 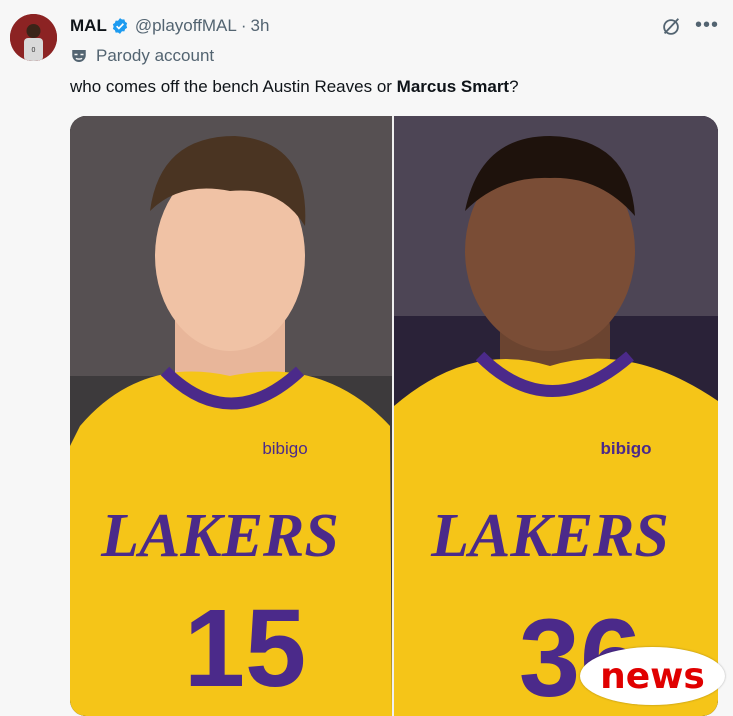 What do you see at coordinates (219, 536) in the screenshot?
I see `left-team-name: LAKERS` at bounding box center [219, 536].